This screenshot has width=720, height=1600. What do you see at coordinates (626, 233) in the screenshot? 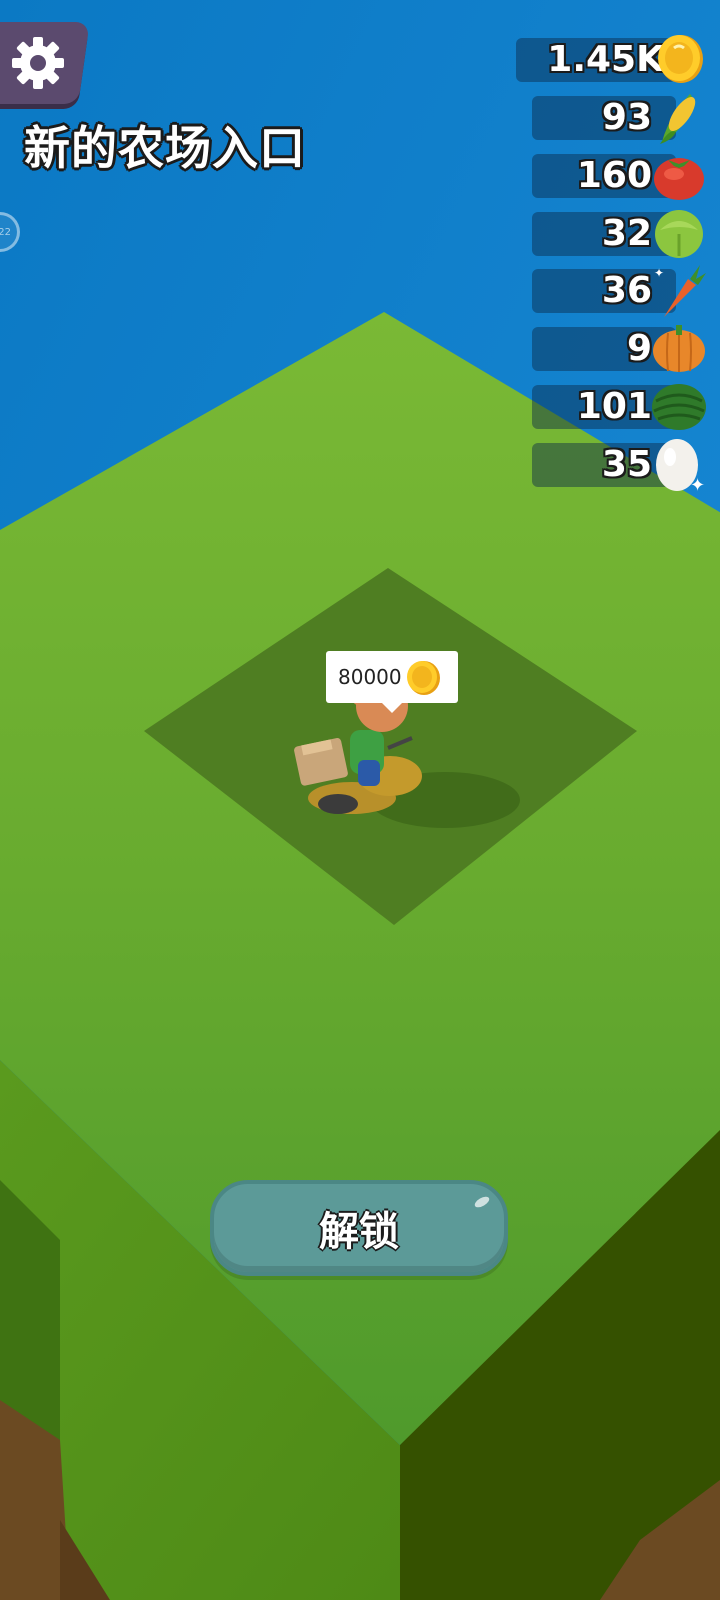
I see `cabbage-count: 32` at bounding box center [626, 233].